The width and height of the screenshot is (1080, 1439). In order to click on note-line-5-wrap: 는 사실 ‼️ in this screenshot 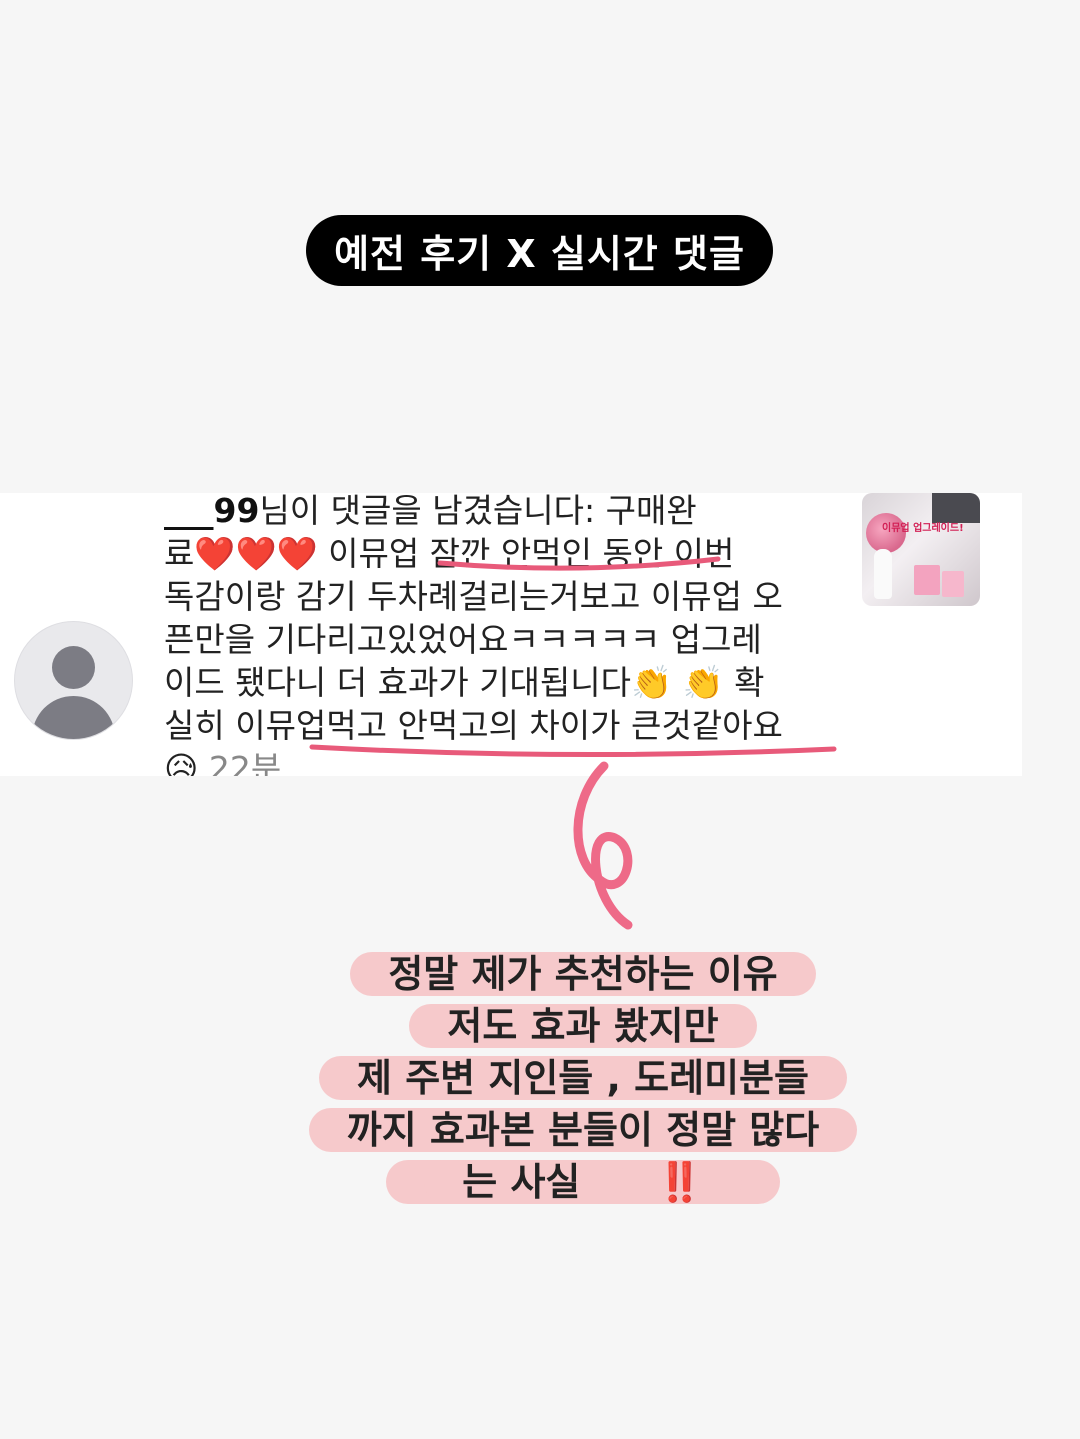, I will do `click(583, 1182)`.